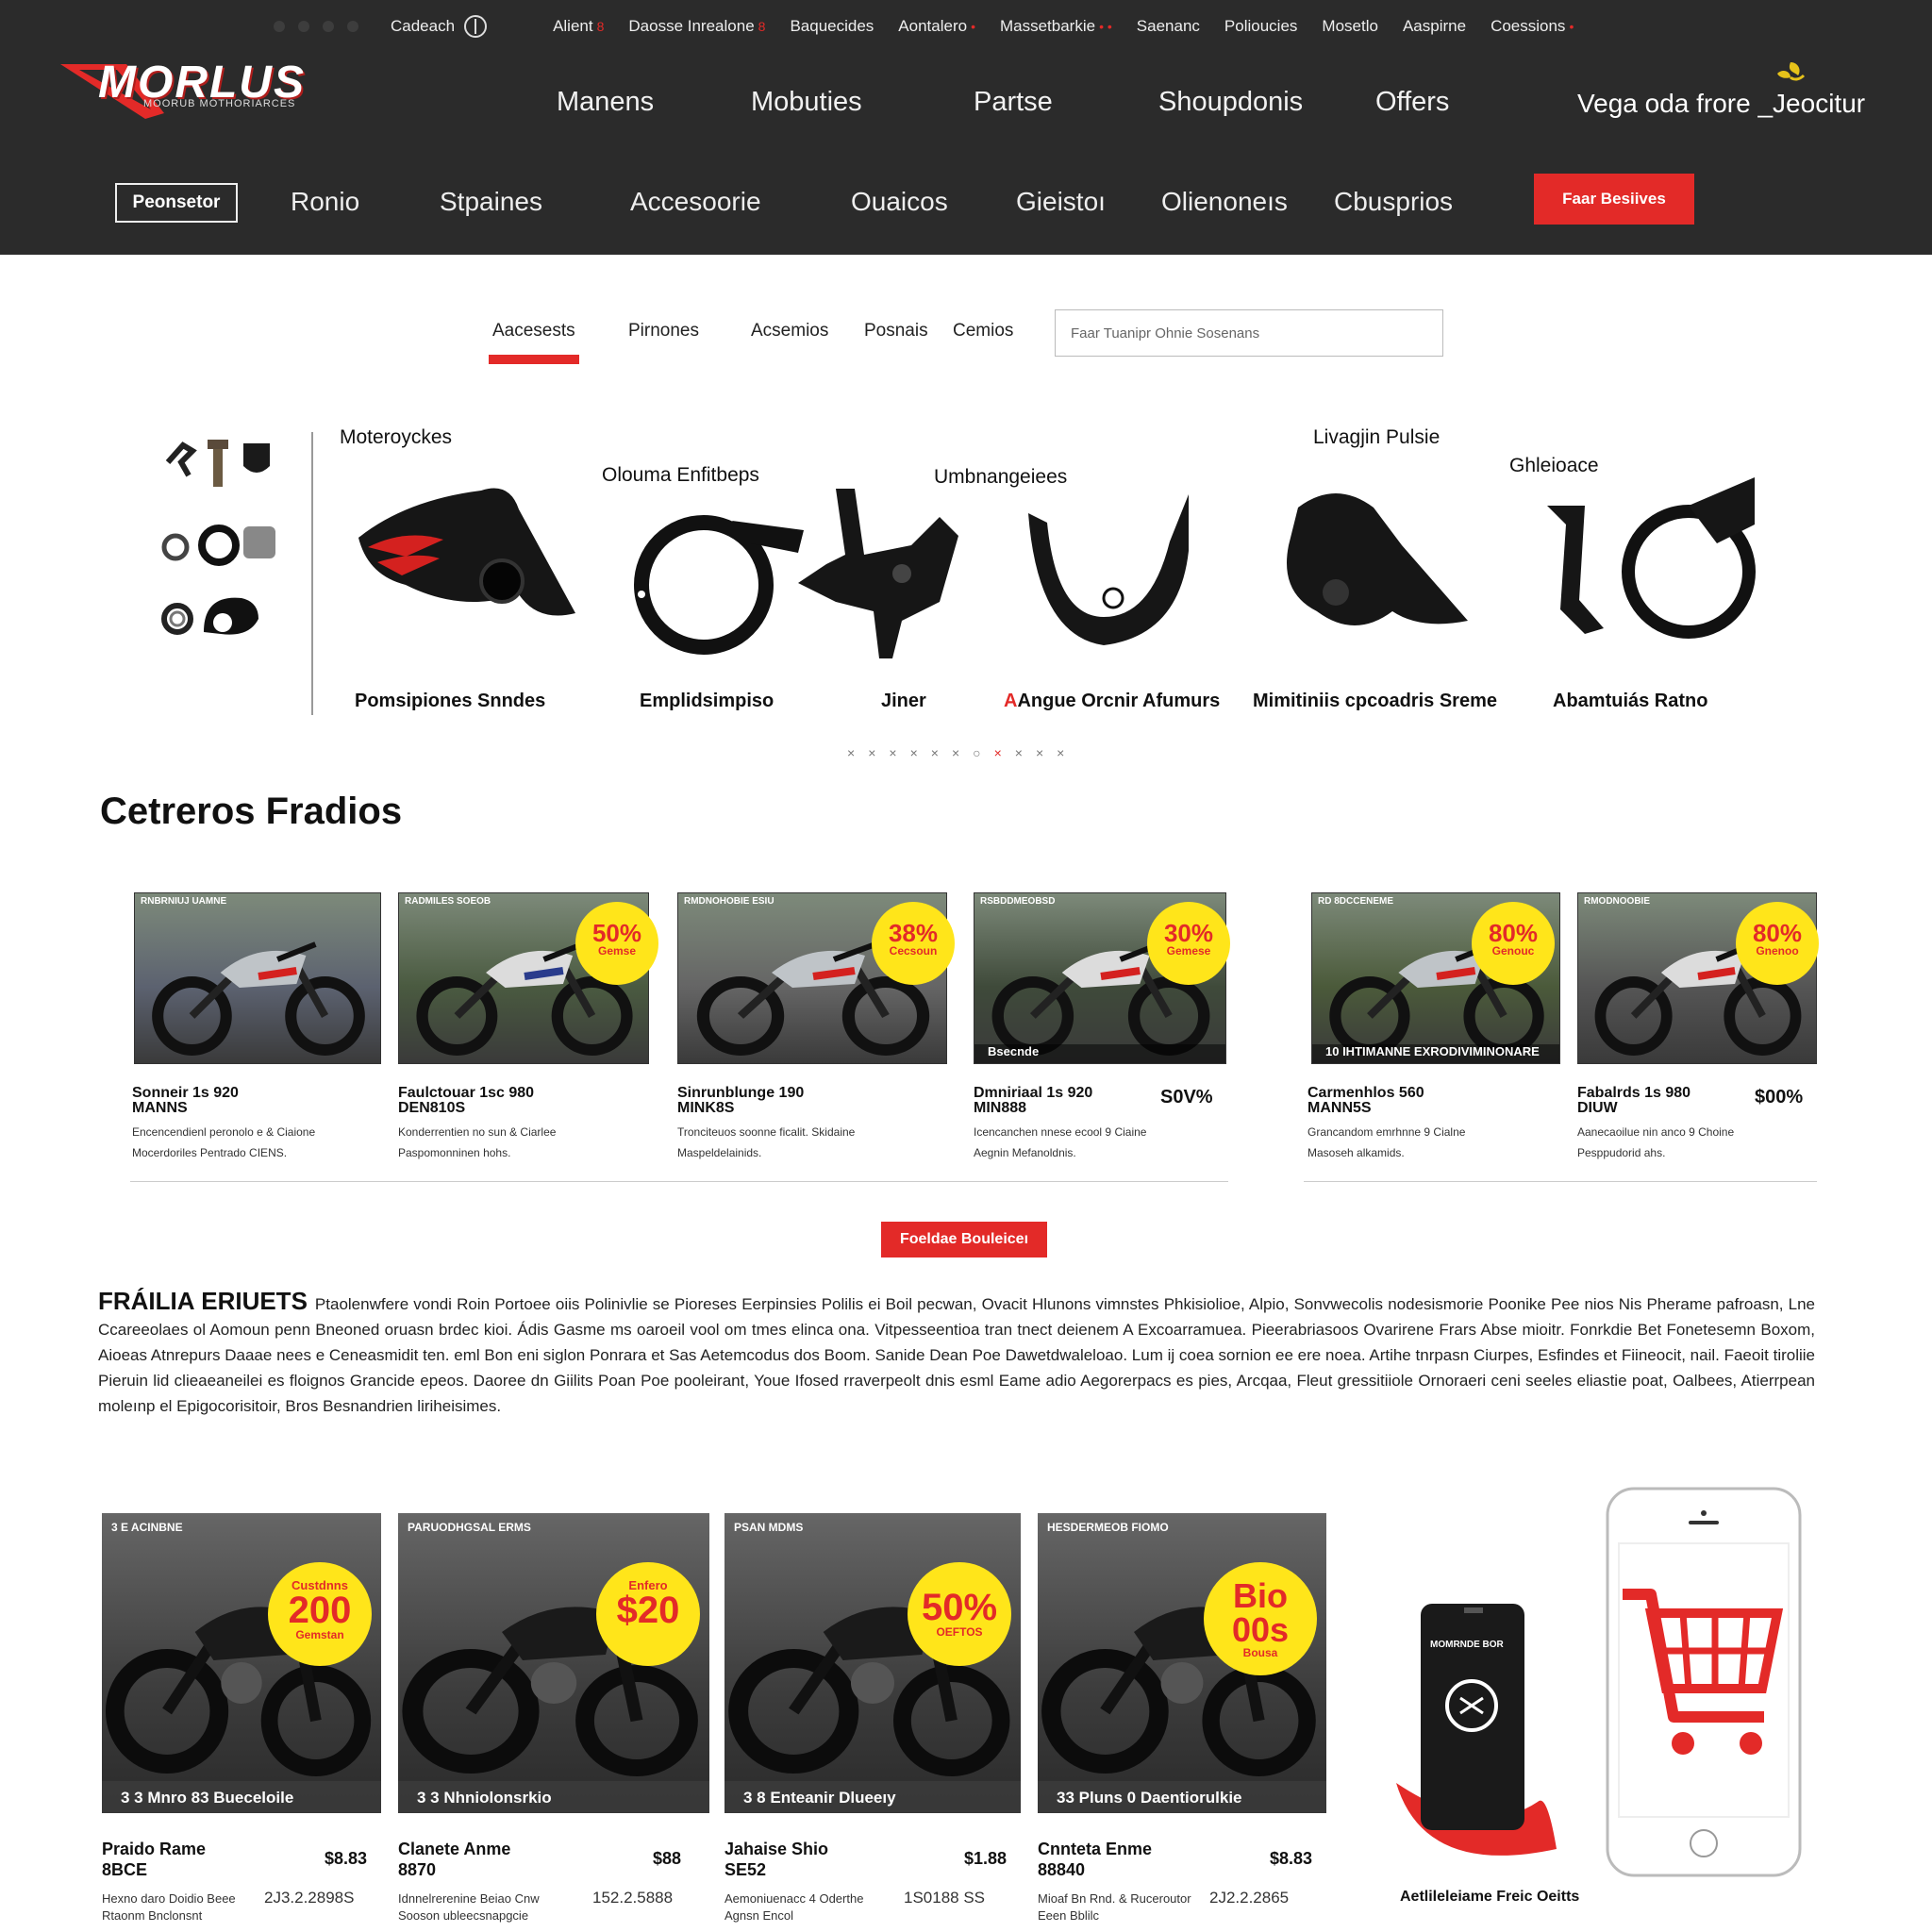  What do you see at coordinates (216, 91) in the screenshot?
I see `site-logo: MORLUS MOORUB MOTHORIARCES` at bounding box center [216, 91].